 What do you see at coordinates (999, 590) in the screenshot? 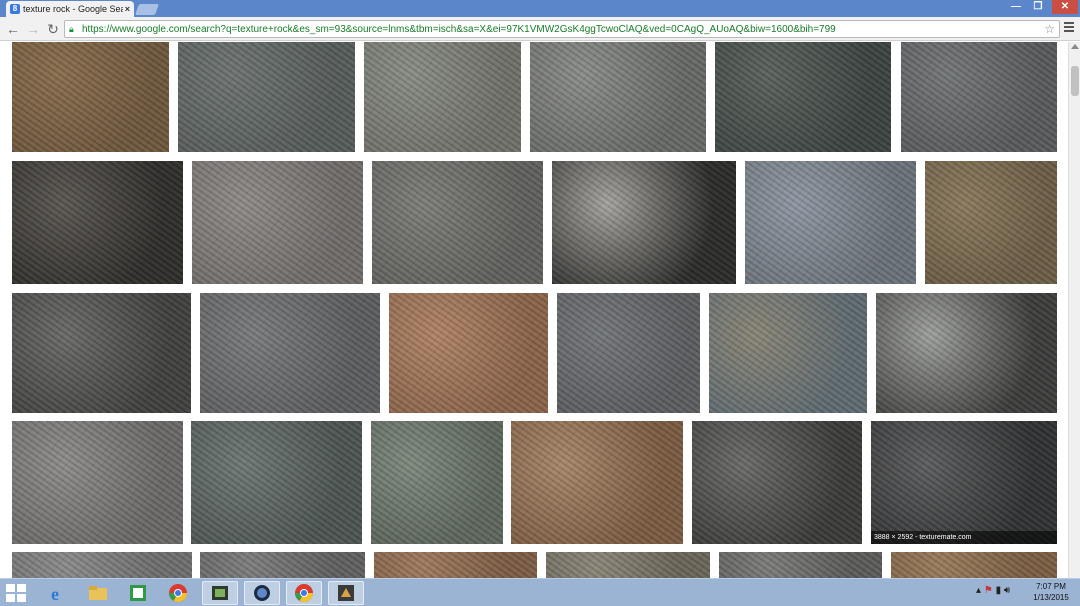
I see `network-icon: ▮` at bounding box center [999, 590].